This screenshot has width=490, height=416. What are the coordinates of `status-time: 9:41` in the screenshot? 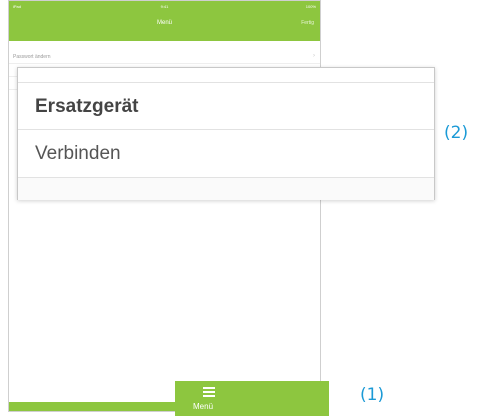 It's located at (164, 6).